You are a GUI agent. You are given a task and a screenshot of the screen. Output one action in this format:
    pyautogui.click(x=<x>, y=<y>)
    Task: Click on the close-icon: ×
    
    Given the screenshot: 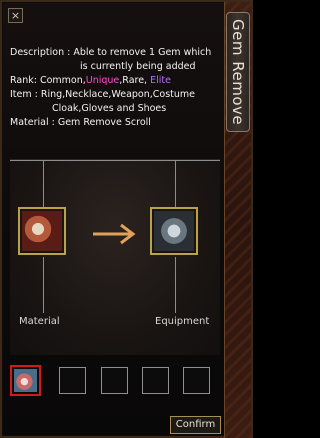 What is the action you would take?
    pyautogui.click(x=15, y=15)
    